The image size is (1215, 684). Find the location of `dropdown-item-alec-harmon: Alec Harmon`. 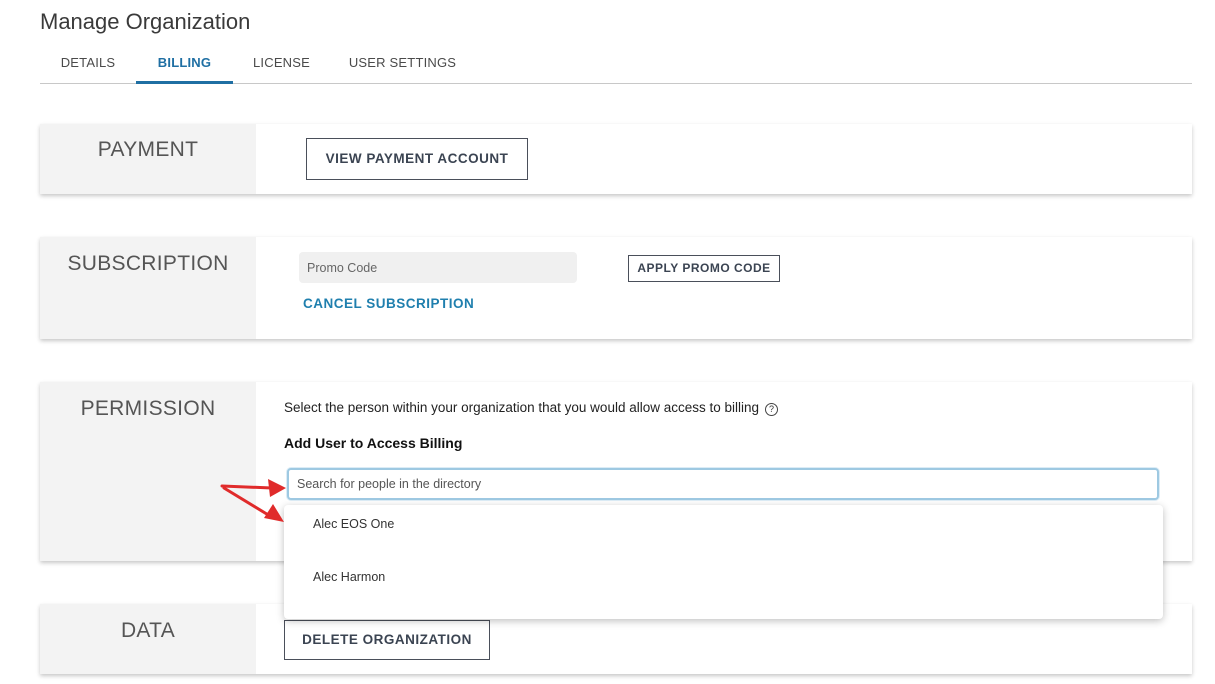

dropdown-item-alec-harmon: Alec Harmon is located at coordinates (349, 577).